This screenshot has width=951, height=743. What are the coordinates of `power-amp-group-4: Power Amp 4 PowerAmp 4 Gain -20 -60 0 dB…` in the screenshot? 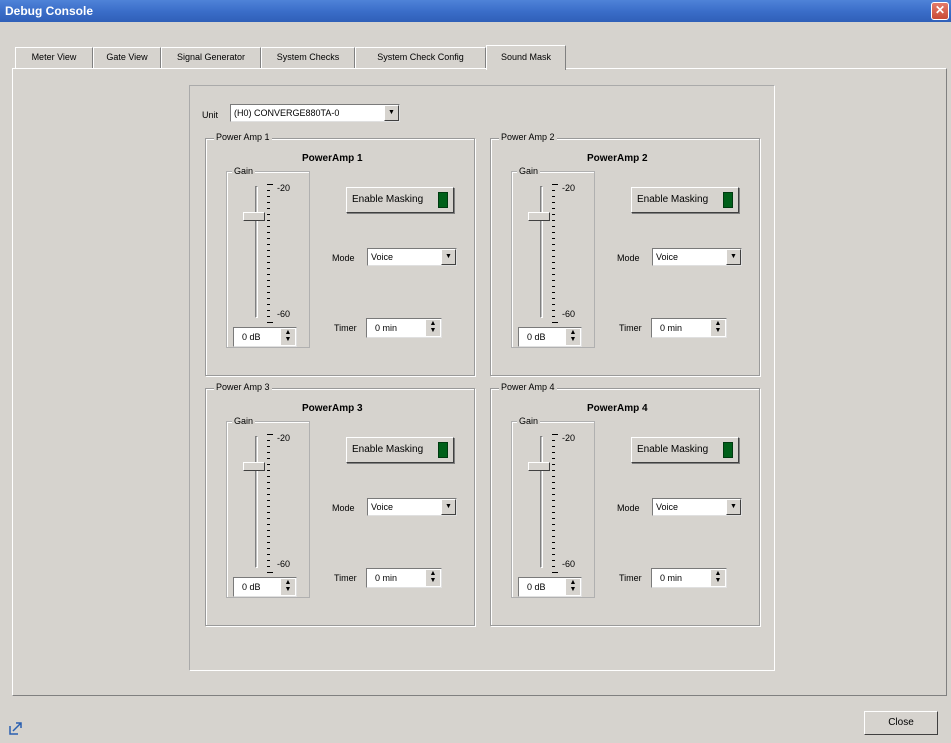 It's located at (625, 504).